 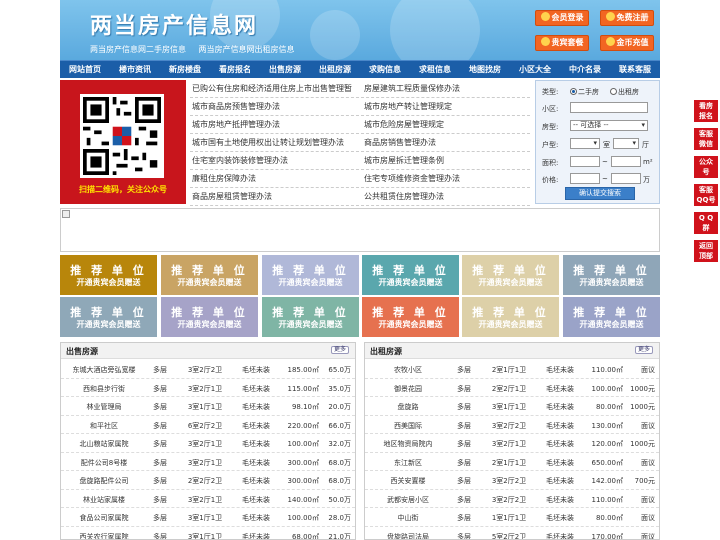 I want to click on table-row: 林业管理局 多层 3室1厅1卫 毛坯未装 98.10㎡ 20.0万, so click(x=208, y=406).